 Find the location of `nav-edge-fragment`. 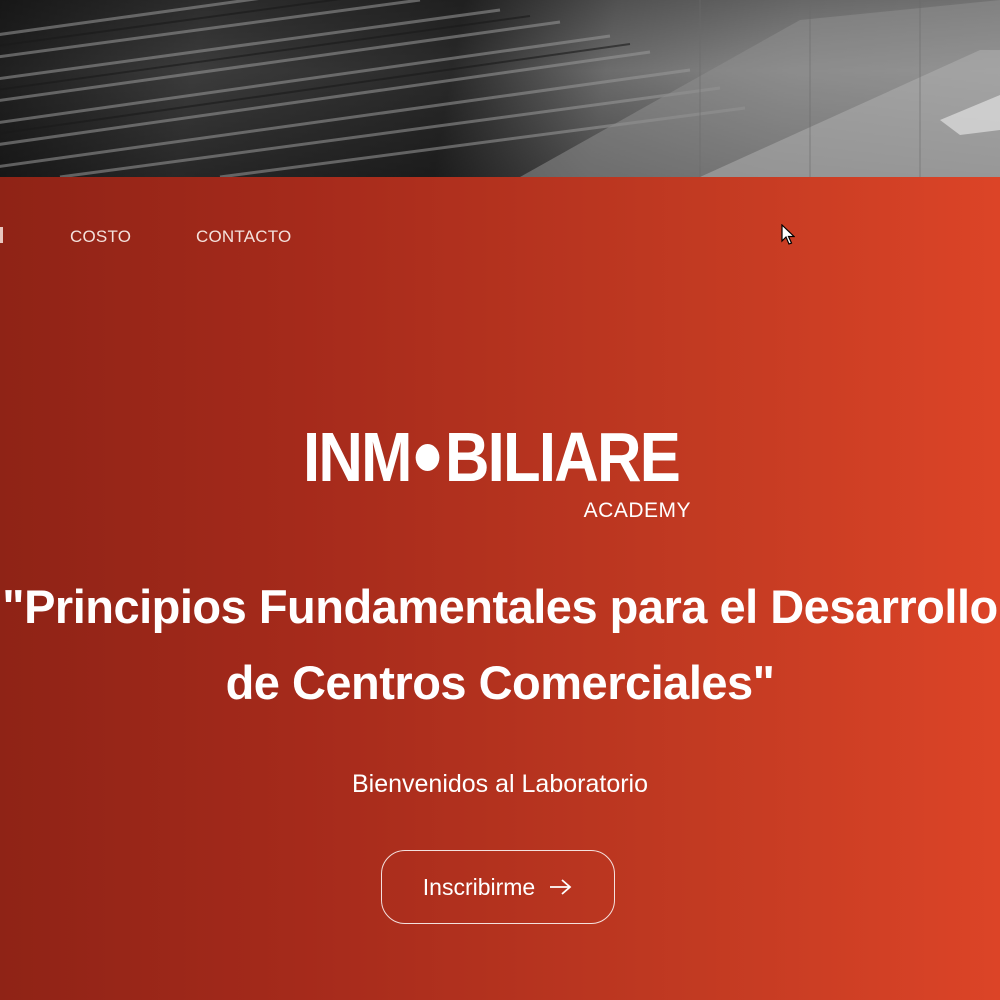

nav-edge-fragment is located at coordinates (1, 235).